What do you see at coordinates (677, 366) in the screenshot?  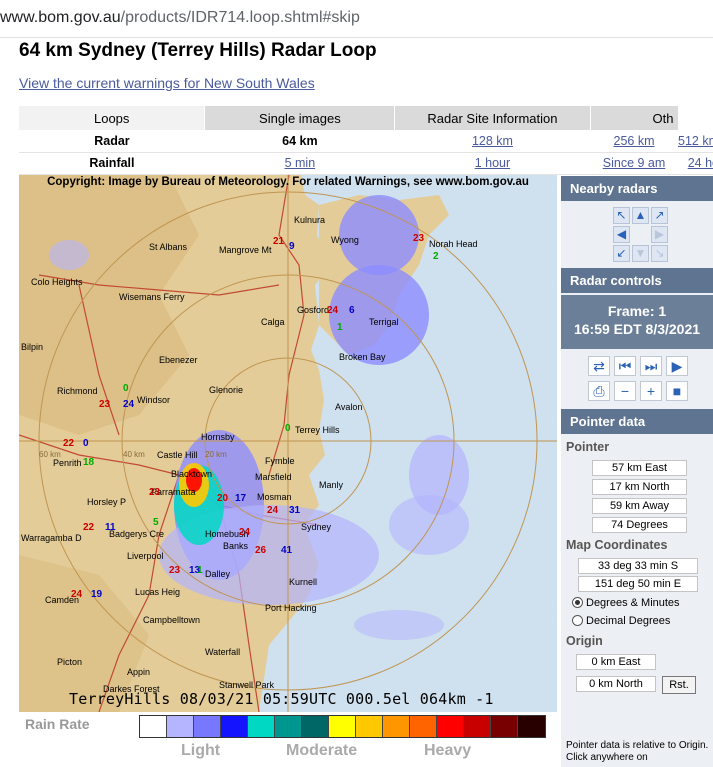 I see `play-icon: ▶` at bounding box center [677, 366].